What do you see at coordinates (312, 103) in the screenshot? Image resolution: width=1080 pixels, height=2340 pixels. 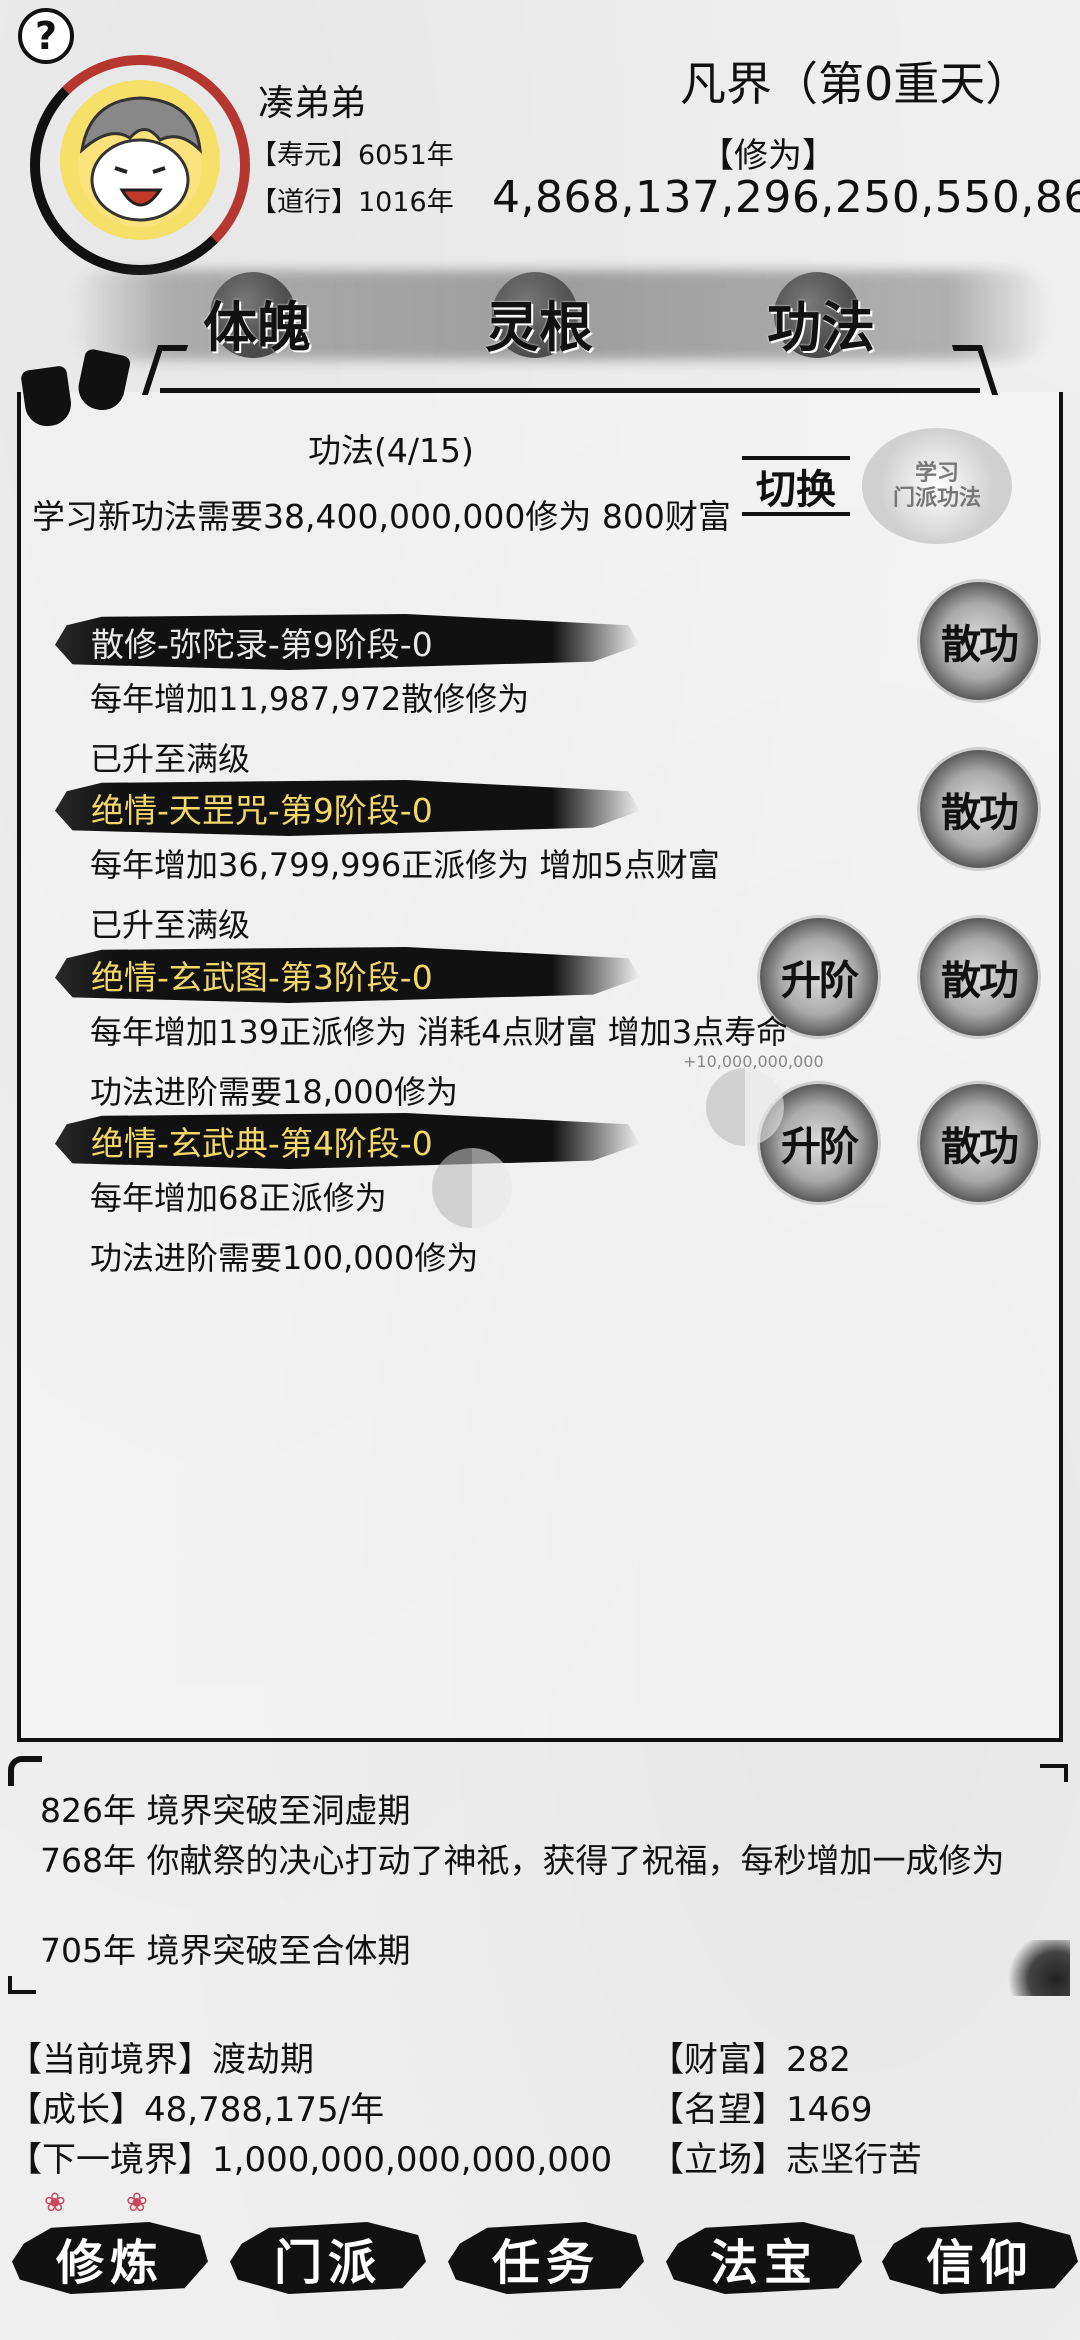 I see `player-name: 凑弟弟` at bounding box center [312, 103].